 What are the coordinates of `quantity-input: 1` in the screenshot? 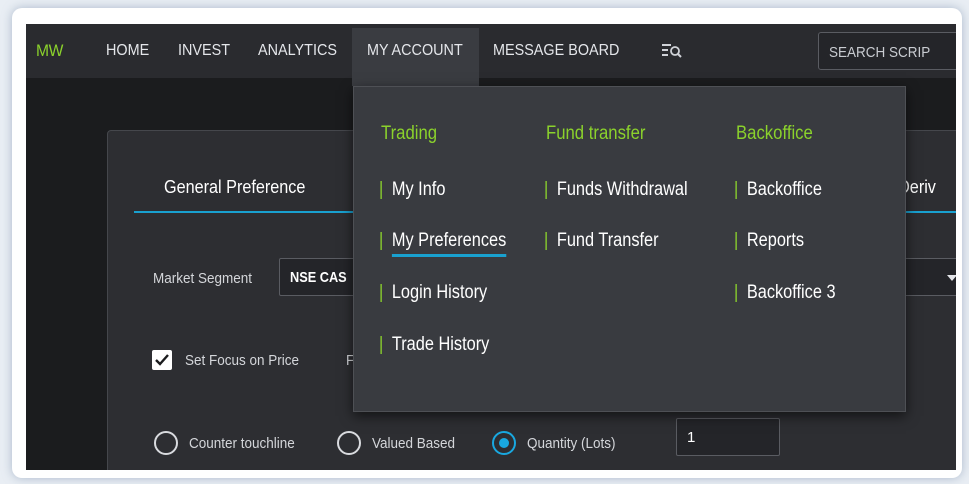 It's located at (728, 437).